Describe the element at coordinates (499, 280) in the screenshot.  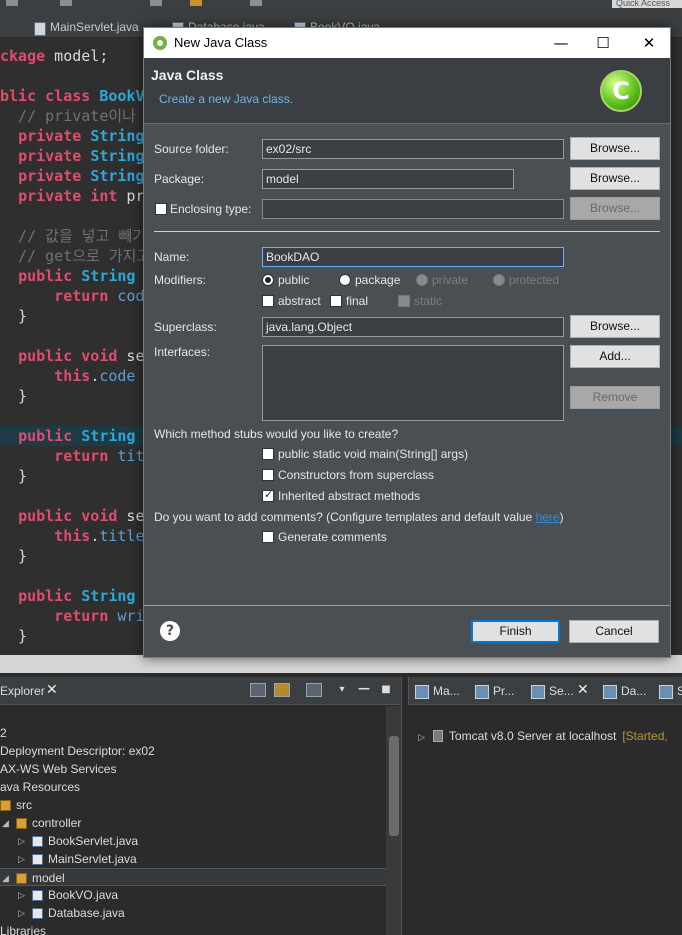
I see `modifier-protected-radio` at that location.